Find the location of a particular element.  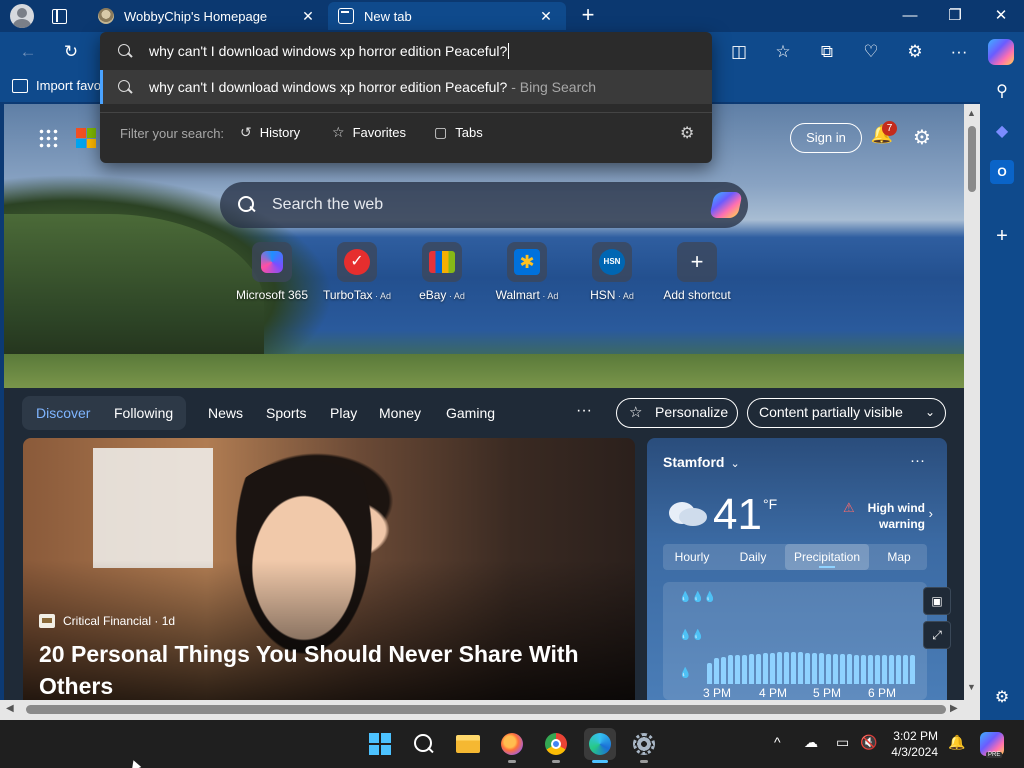

edge-sidebar: ⚲ ◆ O + ⚙ is located at coordinates (1002, 396).